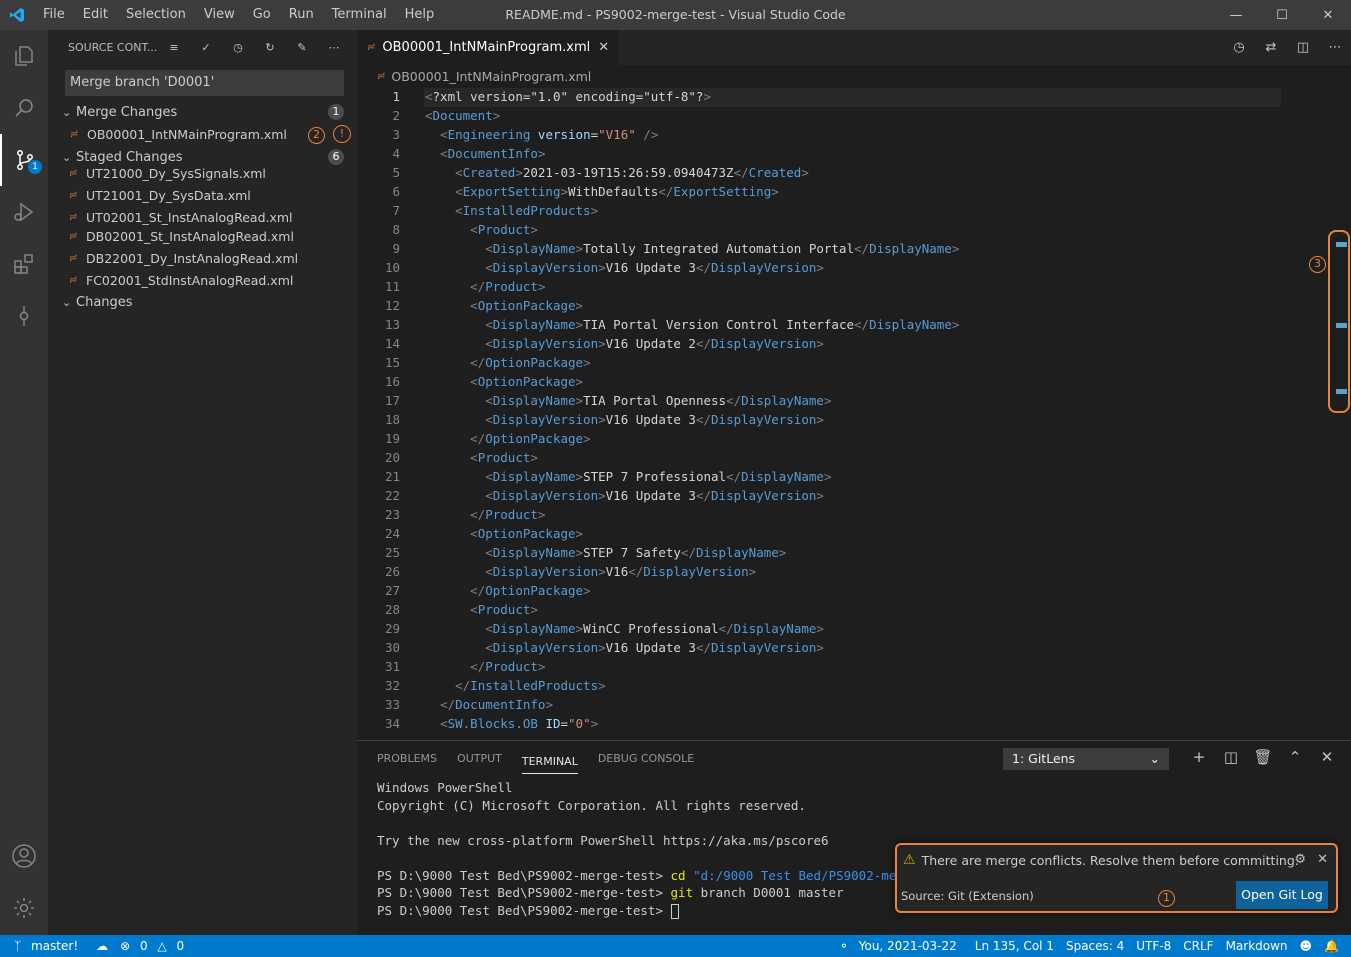 Image resolution: width=1351 pixels, height=957 pixels. I want to click on new-terminal-icon: +, so click(1199, 757).